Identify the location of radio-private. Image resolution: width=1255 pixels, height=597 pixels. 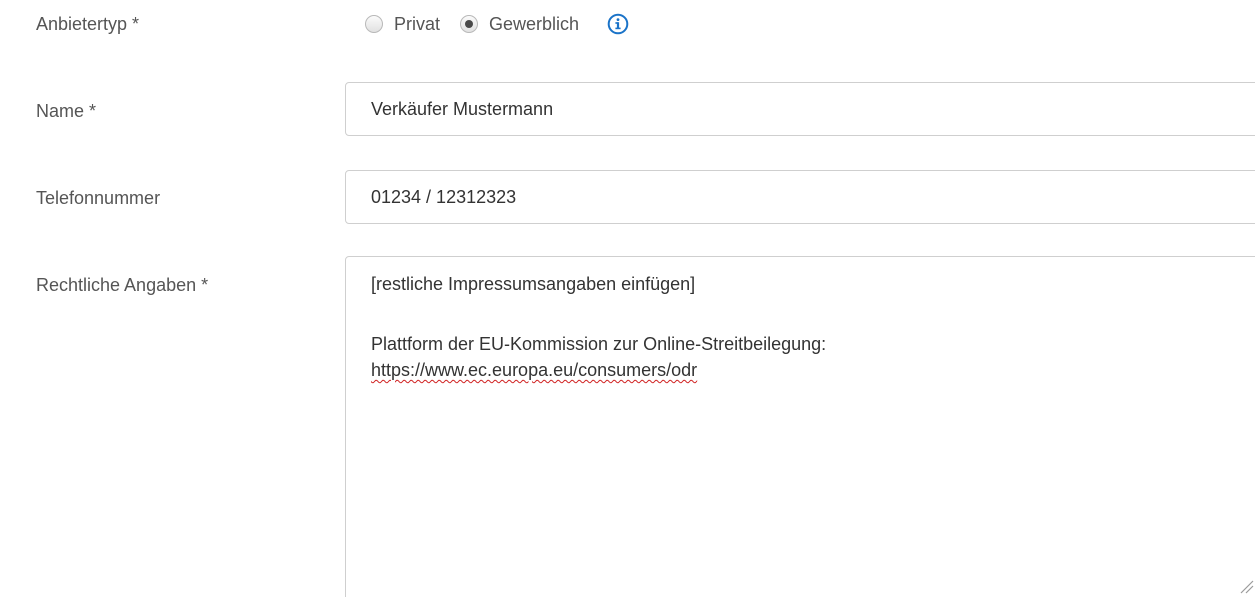
(374, 24).